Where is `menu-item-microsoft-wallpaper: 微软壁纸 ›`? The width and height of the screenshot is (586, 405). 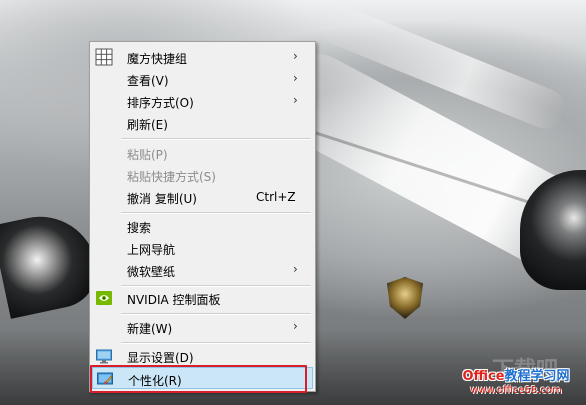
menu-item-microsoft-wallpaper: 微软壁纸 › is located at coordinates (202, 270).